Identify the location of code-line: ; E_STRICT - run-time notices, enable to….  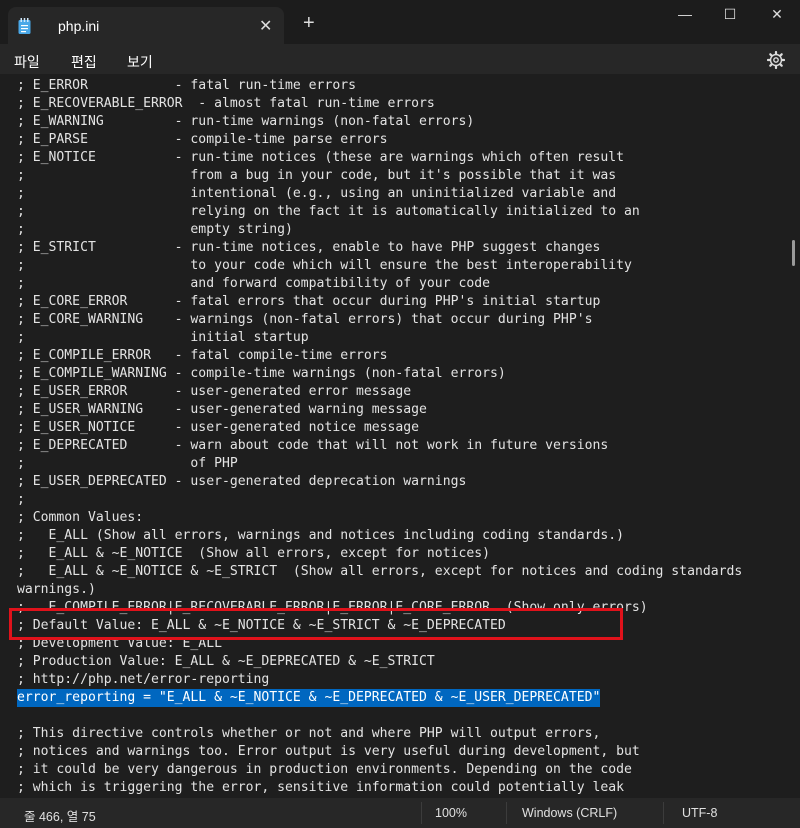
(308, 248).